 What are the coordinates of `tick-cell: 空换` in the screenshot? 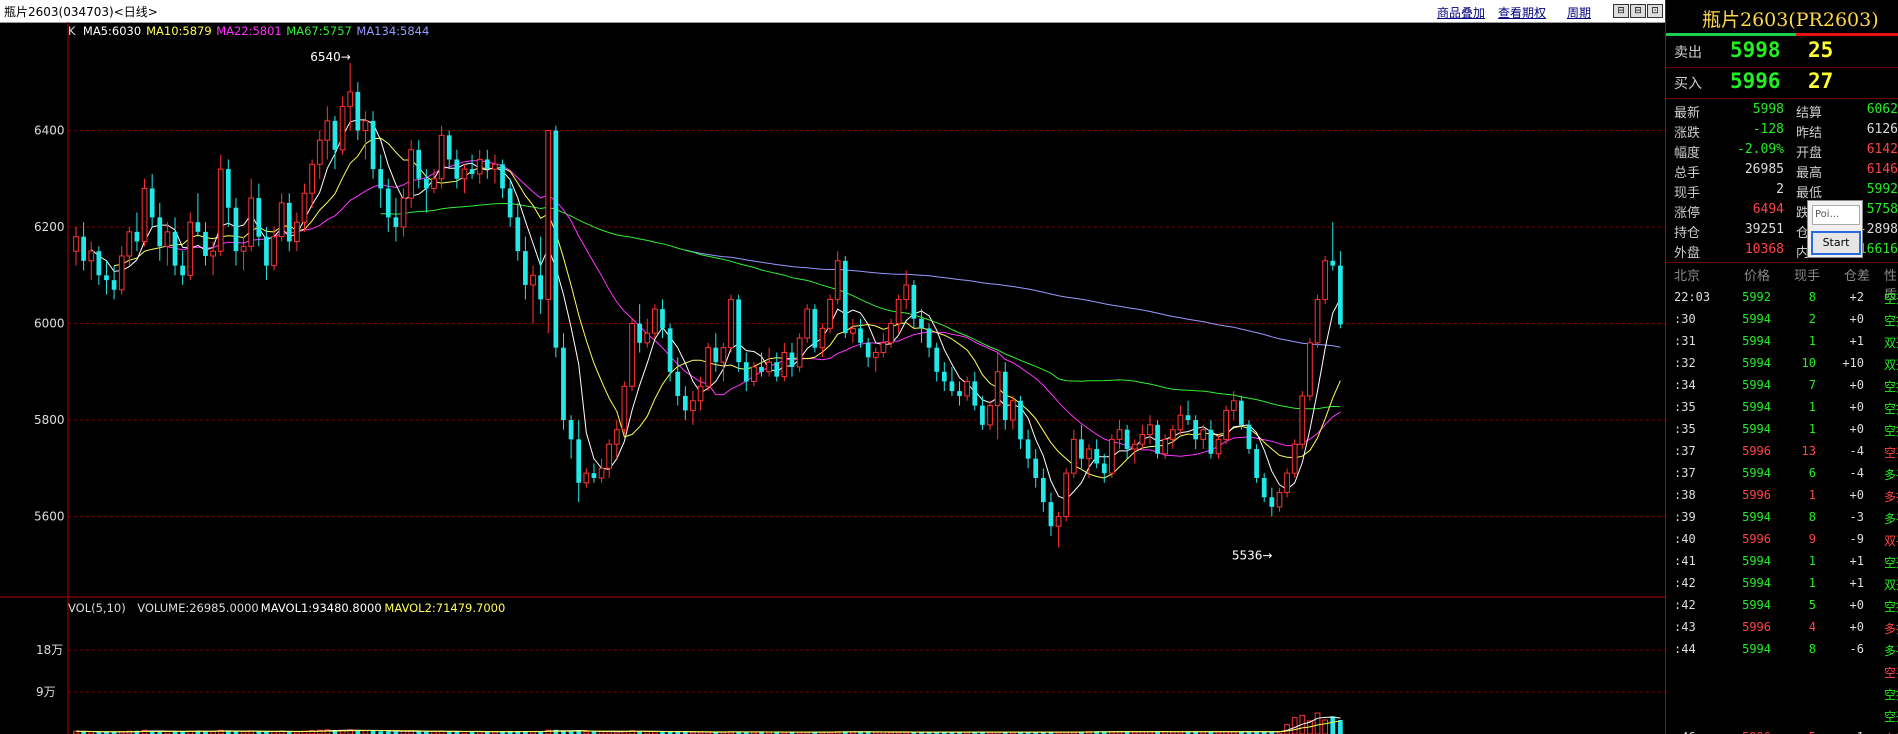 It's located at (1891, 321).